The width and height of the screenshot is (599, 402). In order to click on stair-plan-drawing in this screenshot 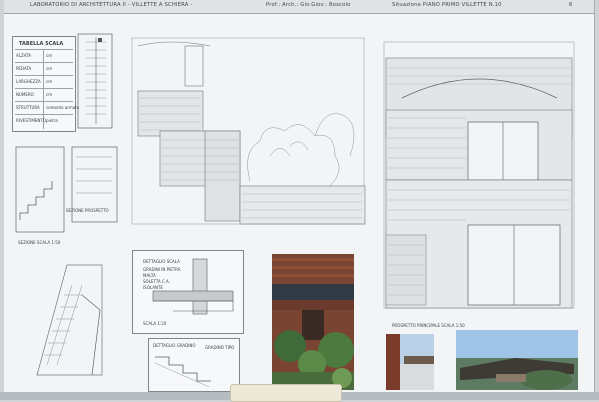, I will do `click(95, 81)`.